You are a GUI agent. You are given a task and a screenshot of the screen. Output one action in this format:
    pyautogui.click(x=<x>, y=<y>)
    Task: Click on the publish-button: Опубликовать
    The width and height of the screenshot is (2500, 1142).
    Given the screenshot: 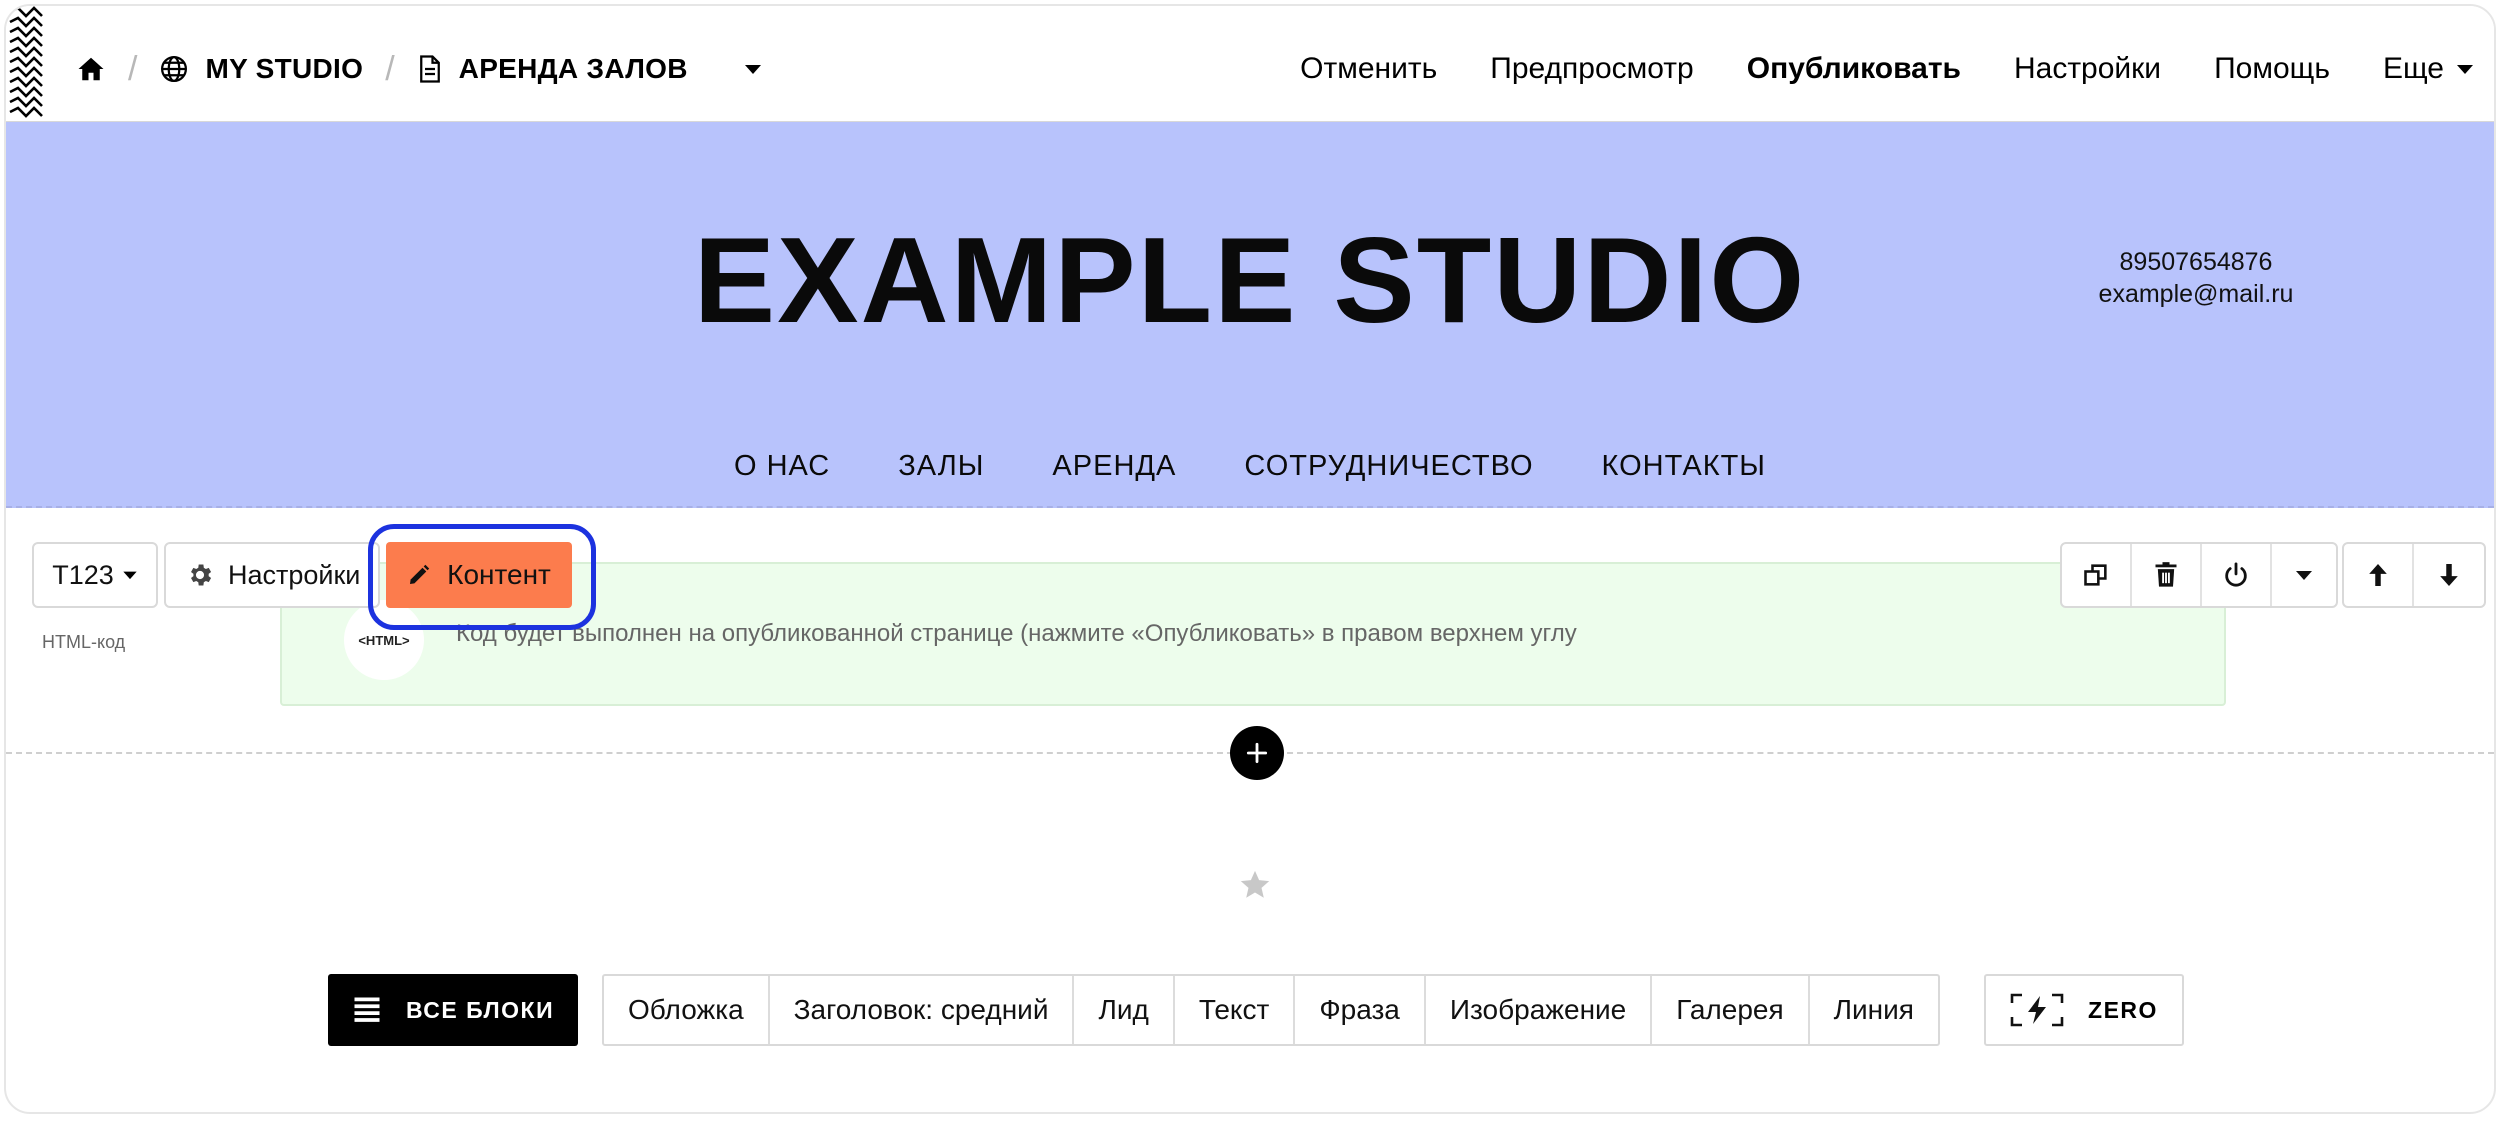 What is the action you would take?
    pyautogui.click(x=1854, y=69)
    